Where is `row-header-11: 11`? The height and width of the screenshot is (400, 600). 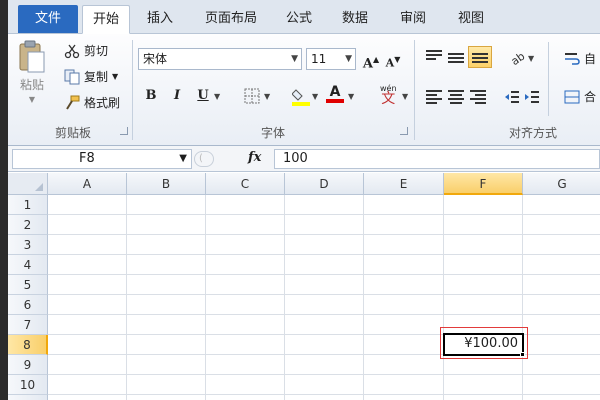
row-header-11: 11 is located at coordinates (28, 397).